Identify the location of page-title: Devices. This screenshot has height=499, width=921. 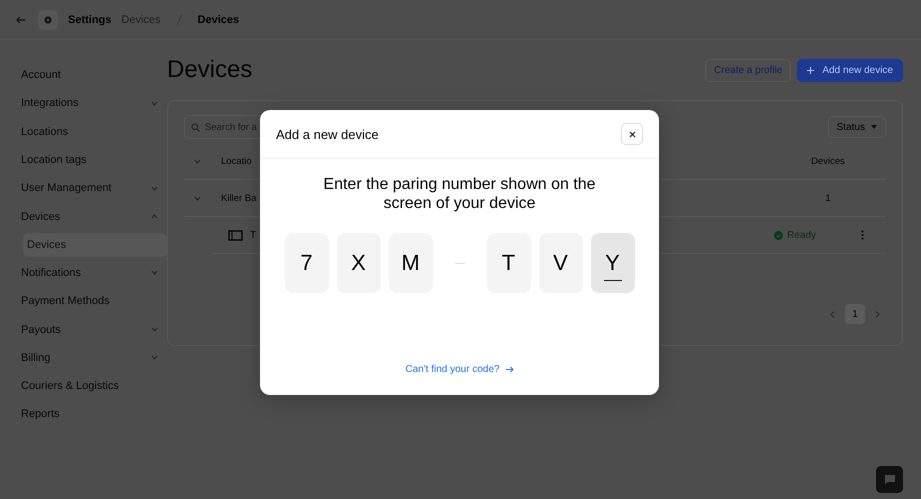
(209, 70).